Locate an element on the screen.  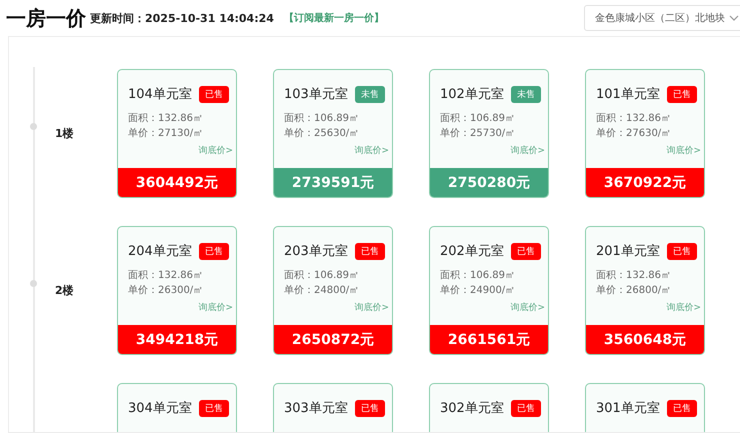
update-label: 更新时间： is located at coordinates (117, 18).